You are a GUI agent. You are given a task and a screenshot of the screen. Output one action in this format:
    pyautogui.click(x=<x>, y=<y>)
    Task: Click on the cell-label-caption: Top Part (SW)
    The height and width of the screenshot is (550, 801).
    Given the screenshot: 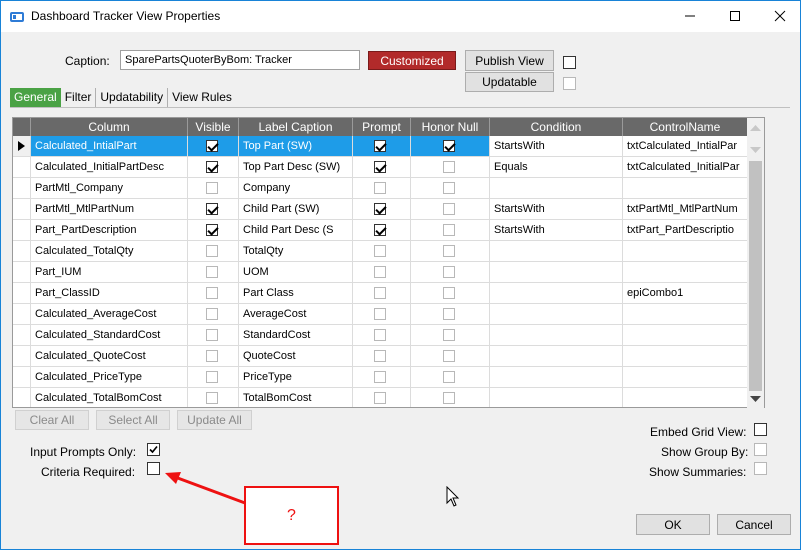 What is the action you would take?
    pyautogui.click(x=296, y=146)
    